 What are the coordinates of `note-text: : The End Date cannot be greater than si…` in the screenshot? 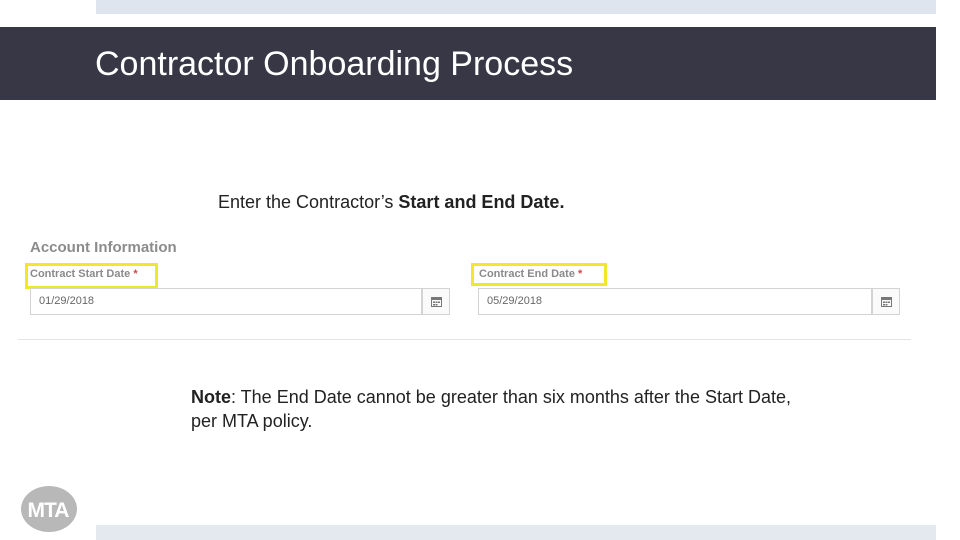 It's located at (491, 409).